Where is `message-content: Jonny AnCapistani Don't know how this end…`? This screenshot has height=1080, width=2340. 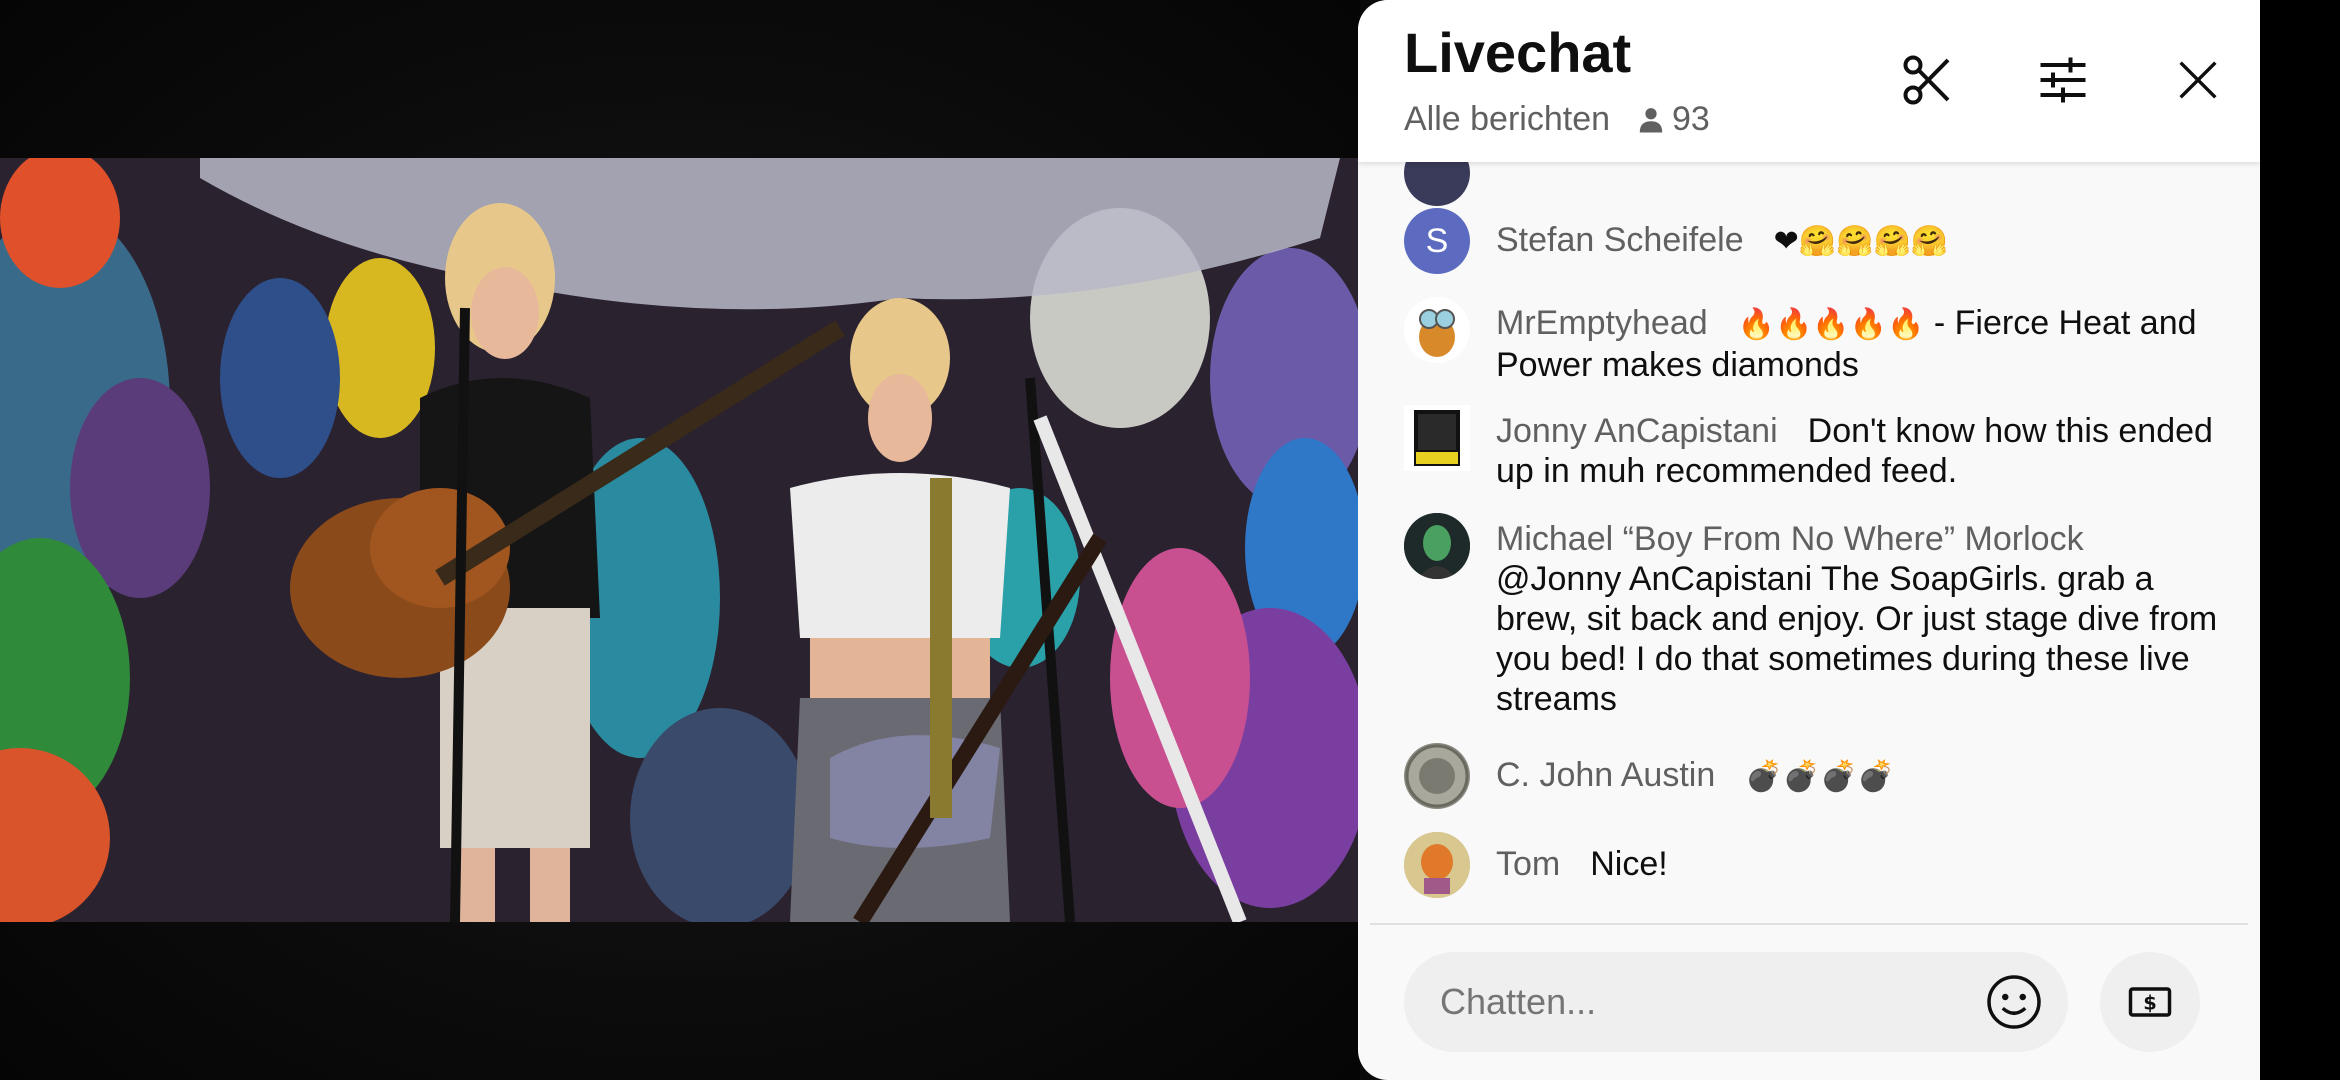
message-content: Jonny AnCapistani Don't know how this end… is located at coordinates (1866, 451).